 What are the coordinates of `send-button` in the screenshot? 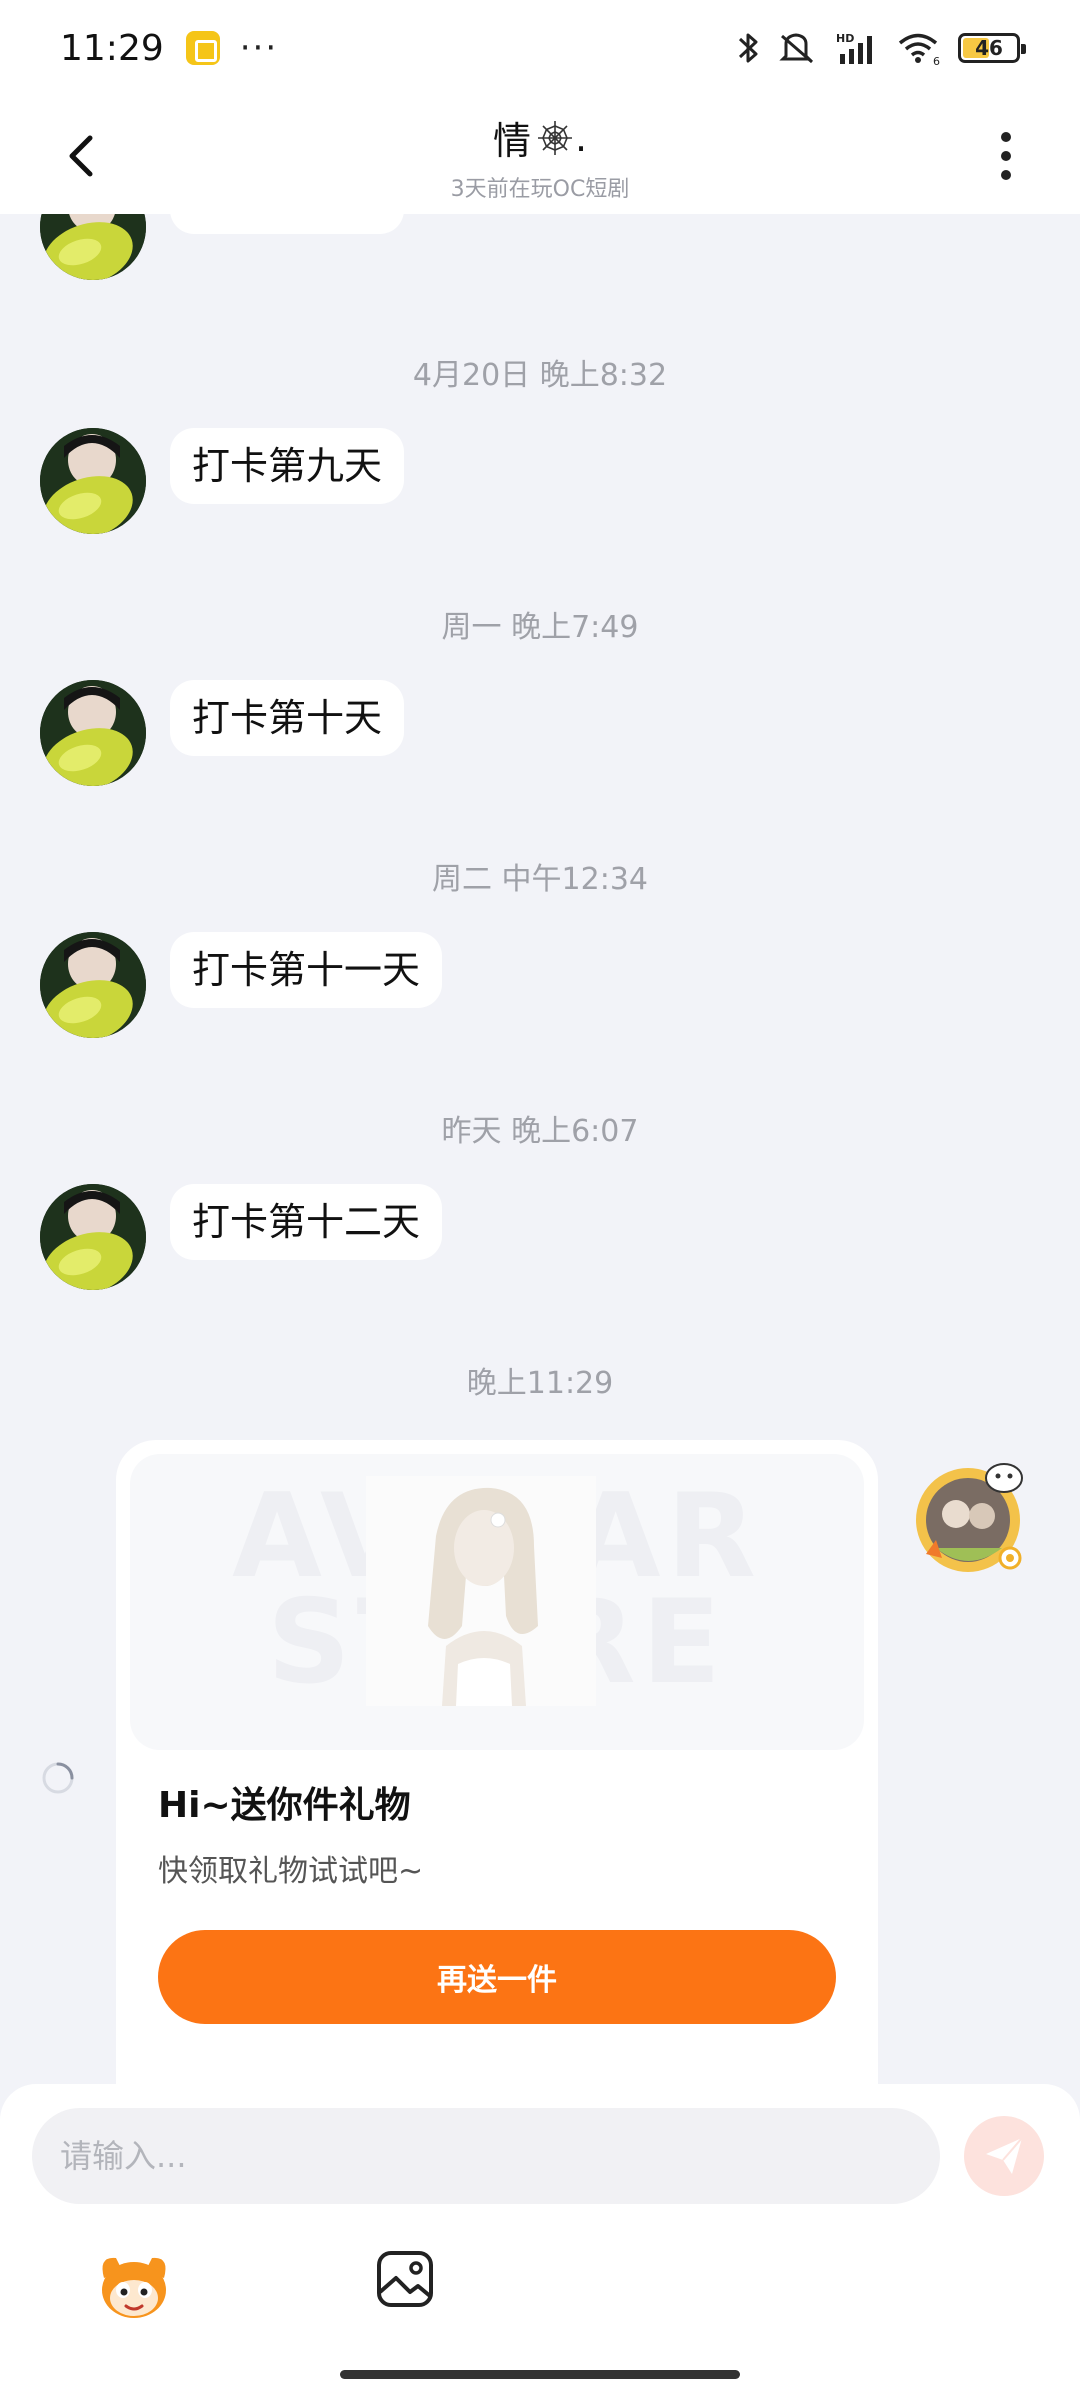 It's located at (1004, 2156).